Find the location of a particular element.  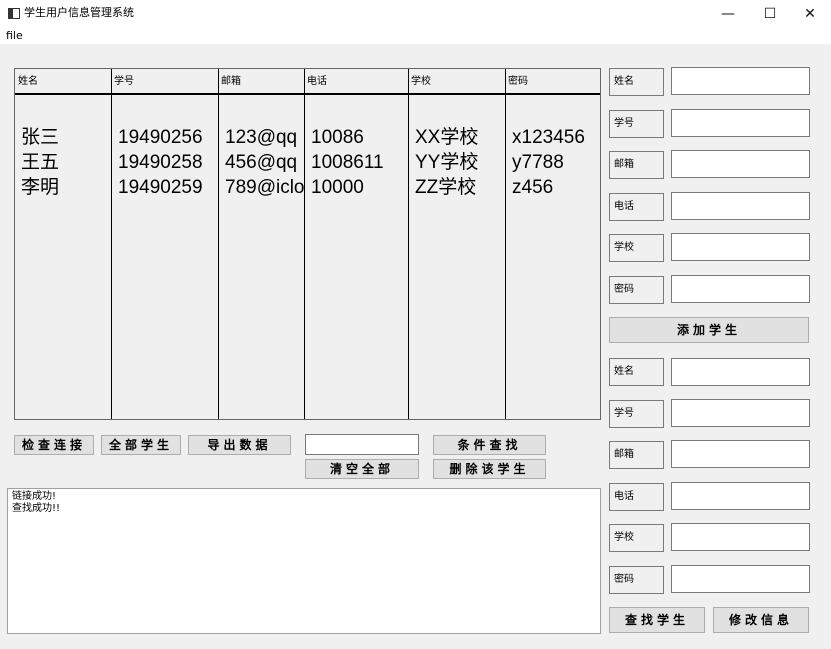

add-password-input is located at coordinates (740, 289).